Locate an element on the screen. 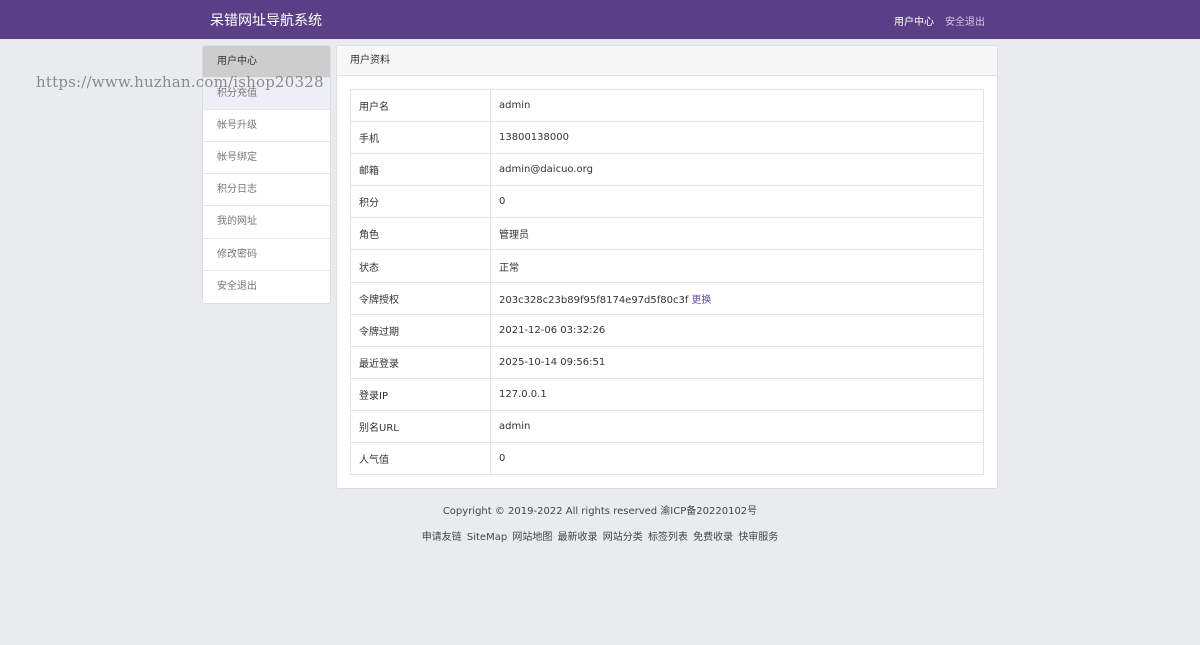 This screenshot has height=645, width=1200. field-value-text: 正常 is located at coordinates (509, 268).